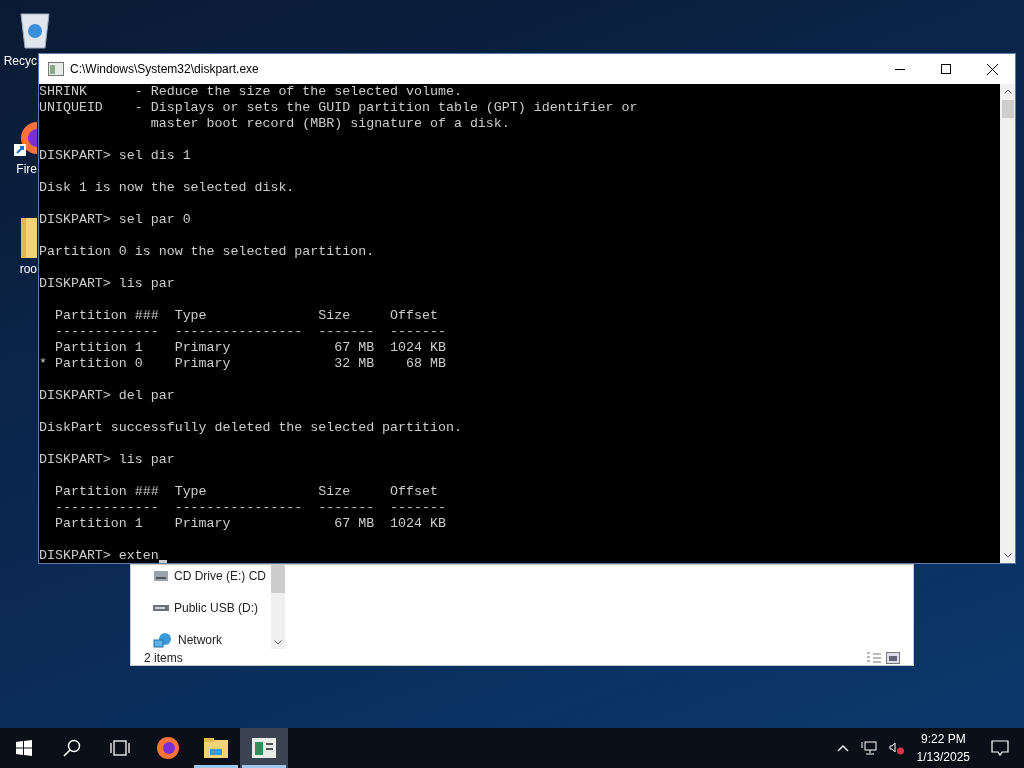 The width and height of the screenshot is (1024, 768). Describe the element at coordinates (167, 188) in the screenshot. I see `console-line: Disk 1 is now the selected disk.` at that location.